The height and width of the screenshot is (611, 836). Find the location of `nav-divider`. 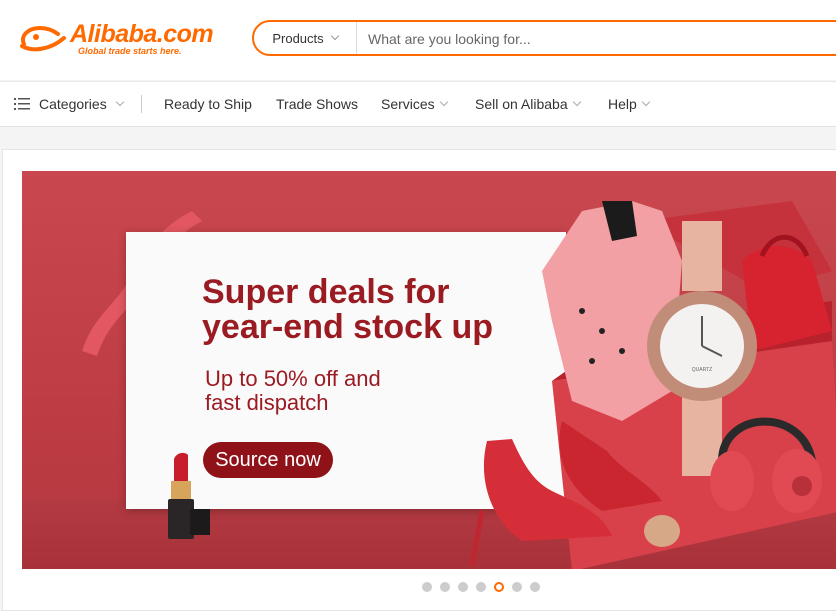

nav-divider is located at coordinates (141, 104).